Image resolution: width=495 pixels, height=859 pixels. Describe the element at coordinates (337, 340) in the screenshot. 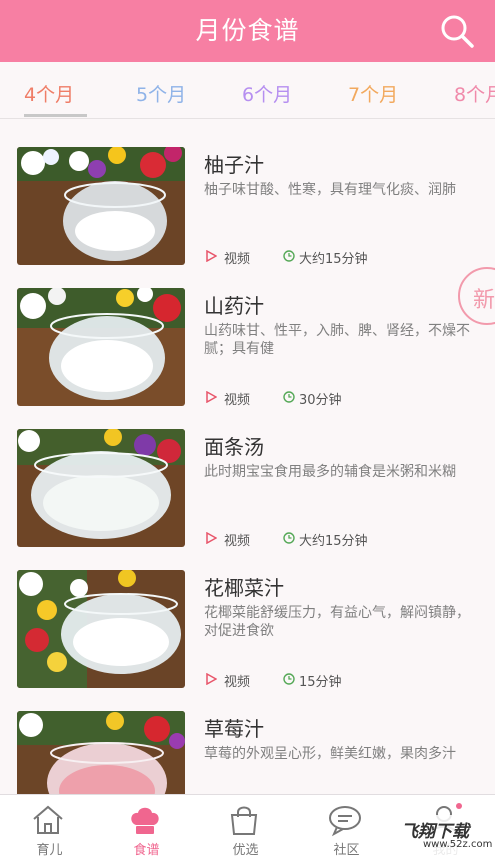

I see `recipe-description: 山药味甘、性平，入肺、脾、肾经，不燥不腻；具有健` at that location.